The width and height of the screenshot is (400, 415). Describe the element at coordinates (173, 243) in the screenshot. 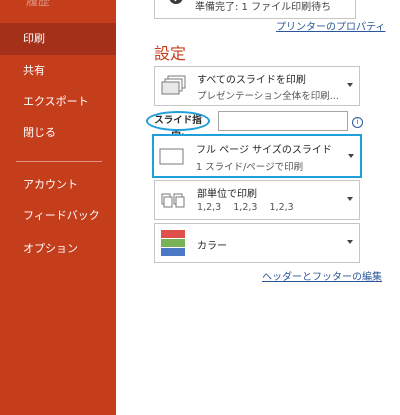

I see `color-swatch-icon` at that location.